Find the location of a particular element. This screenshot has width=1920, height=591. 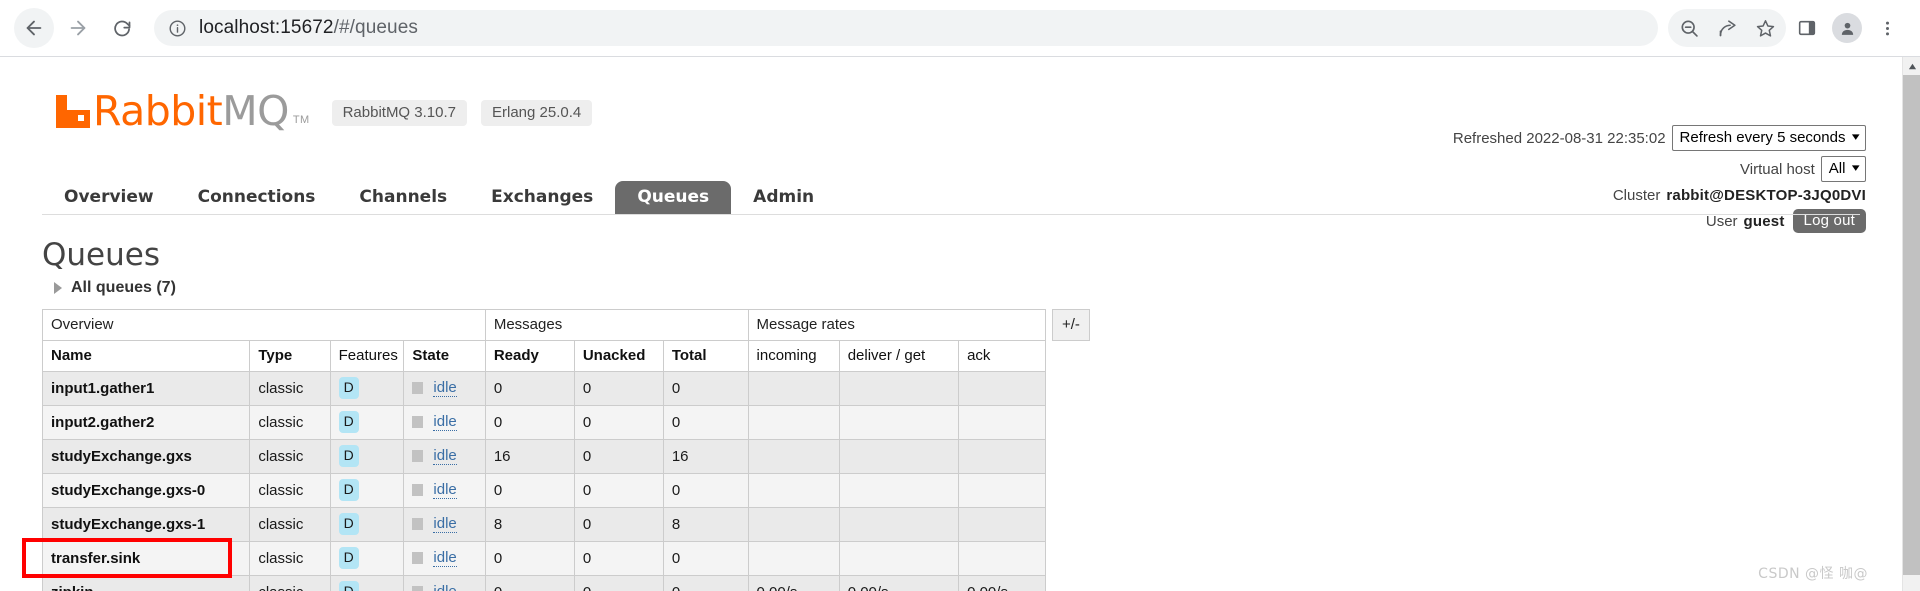

refresh-interval-select: Refresh every 5 seconds ▾ is located at coordinates (1768, 138).